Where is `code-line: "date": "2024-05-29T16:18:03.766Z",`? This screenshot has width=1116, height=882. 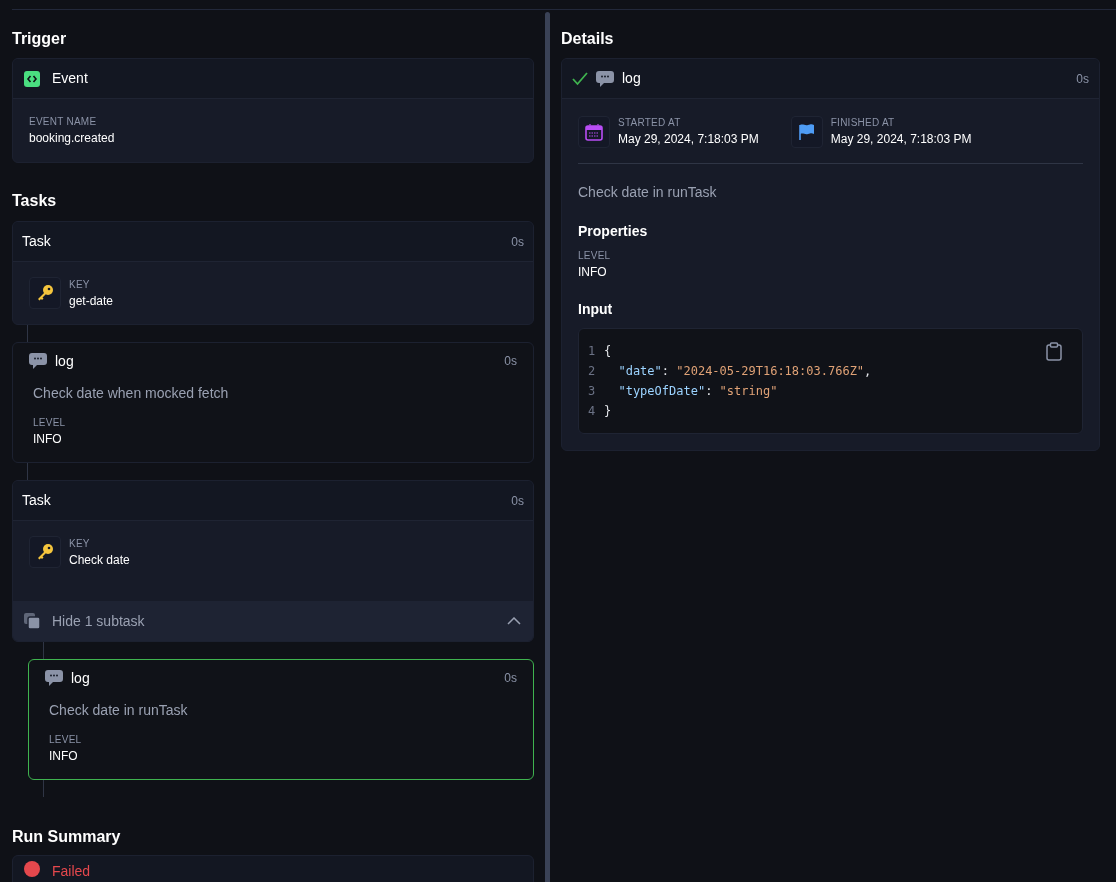
code-line: "date": "2024-05-29T16:18:03.766Z", is located at coordinates (744, 371).